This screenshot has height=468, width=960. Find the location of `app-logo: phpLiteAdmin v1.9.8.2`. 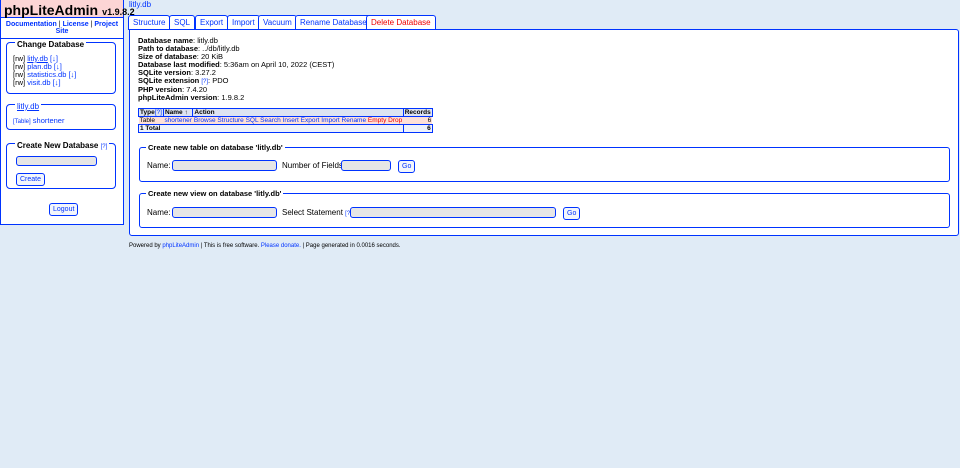

app-logo: phpLiteAdmin v1.9.8.2 is located at coordinates (68, 9).